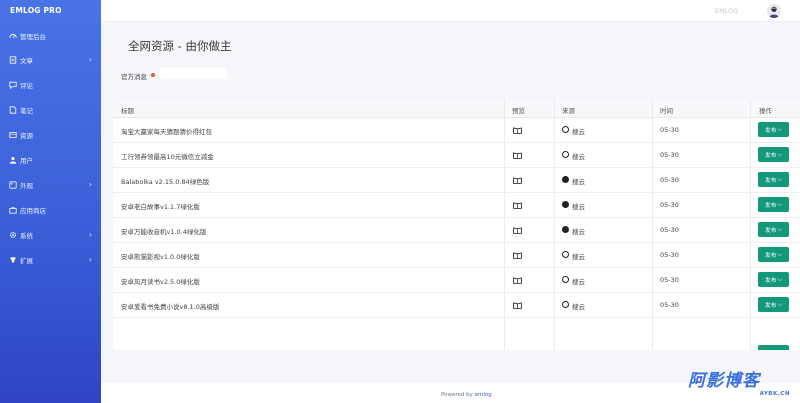 The image size is (800, 403). I want to click on table-row: Balabolka v2.15.0.84绿色版 搜云 05-30 发布 ⌵, so click(456, 180).